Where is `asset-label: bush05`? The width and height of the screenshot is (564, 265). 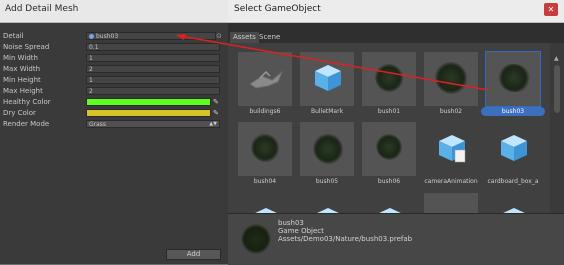 asset-label: bush05 is located at coordinates (327, 181).